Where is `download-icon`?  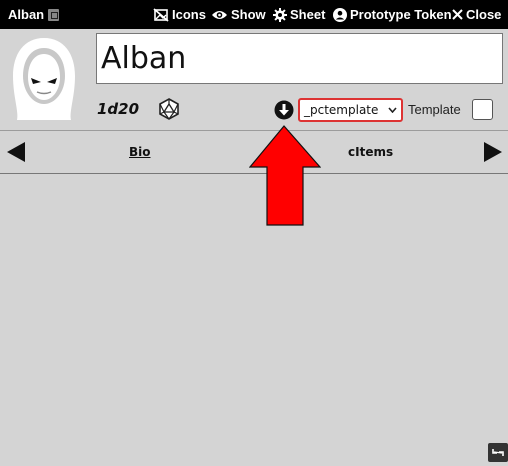
download-icon is located at coordinates (284, 110).